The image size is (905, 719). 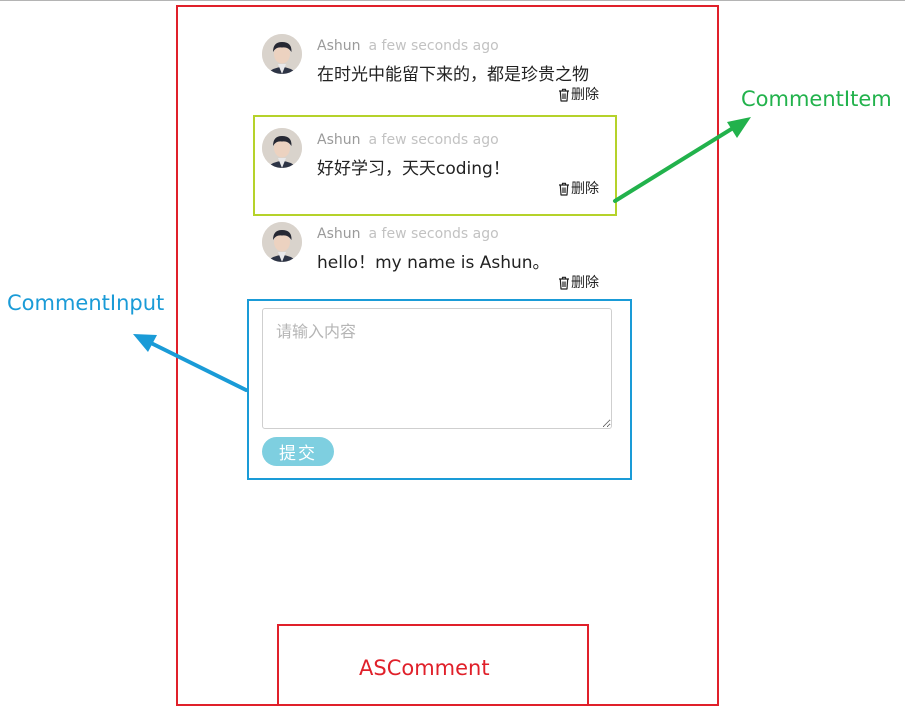 I want to click on comment-item: Ashun a few seconds ago 好好学习，天天coding！ 删除, so click(x=434, y=163).